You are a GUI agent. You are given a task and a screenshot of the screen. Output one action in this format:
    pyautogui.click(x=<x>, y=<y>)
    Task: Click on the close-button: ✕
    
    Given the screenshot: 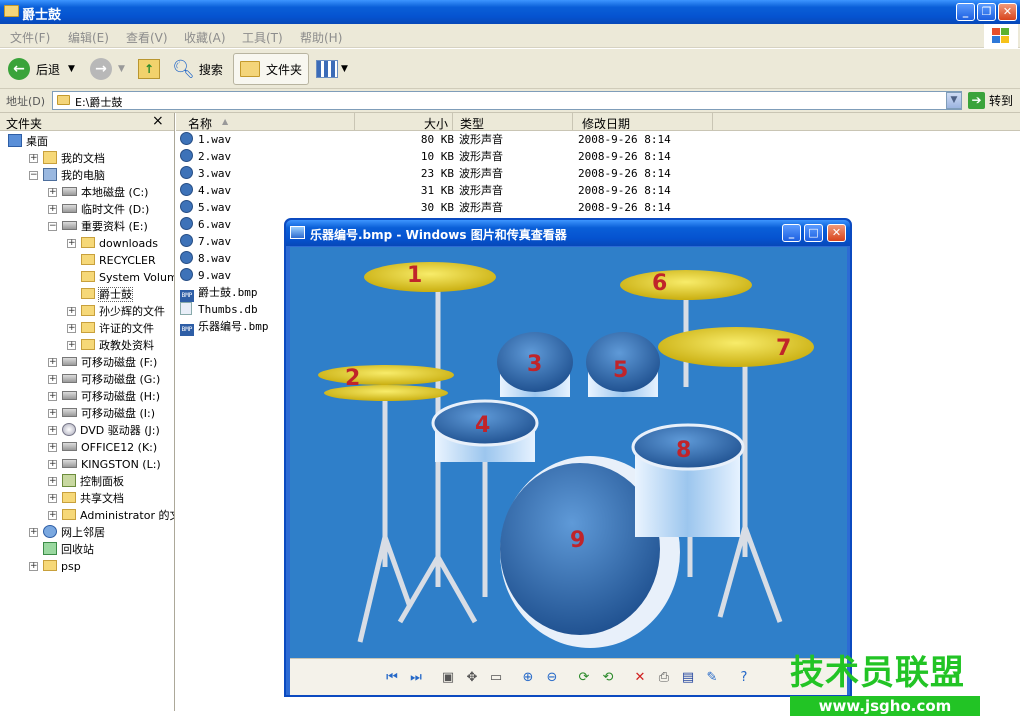 What is the action you would take?
    pyautogui.click(x=1007, y=12)
    